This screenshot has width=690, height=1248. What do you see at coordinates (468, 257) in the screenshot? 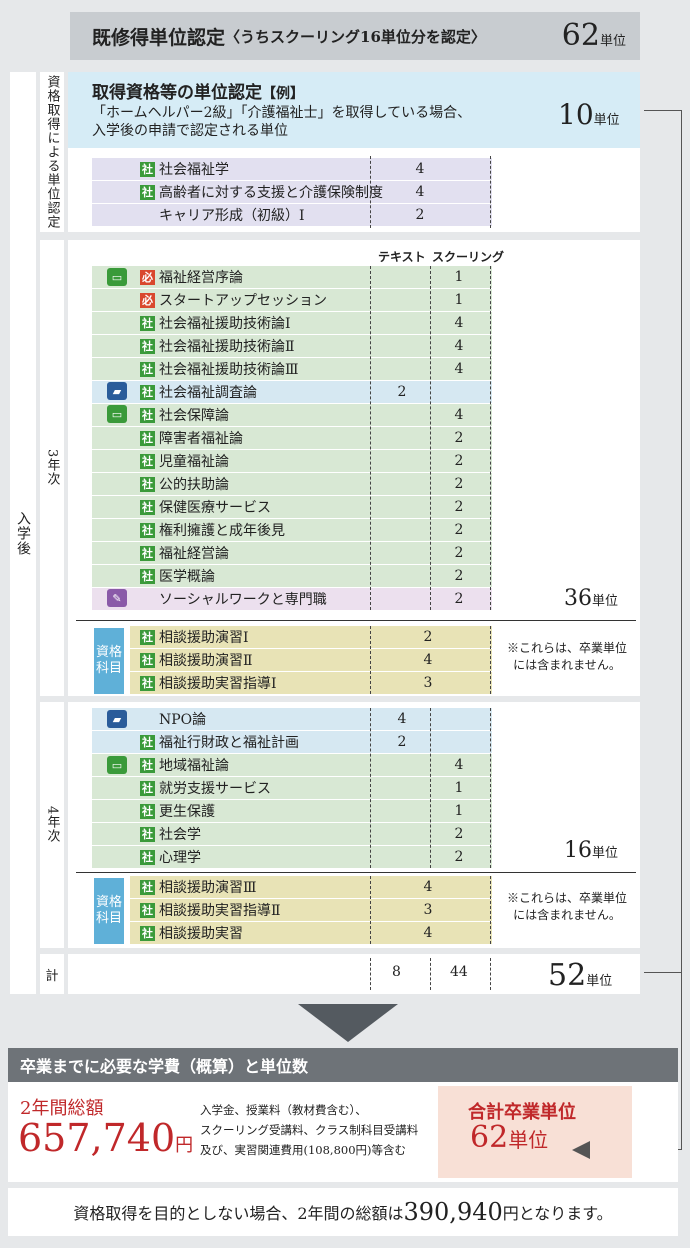
I see `col-header-schooling: スクーリング` at bounding box center [468, 257].